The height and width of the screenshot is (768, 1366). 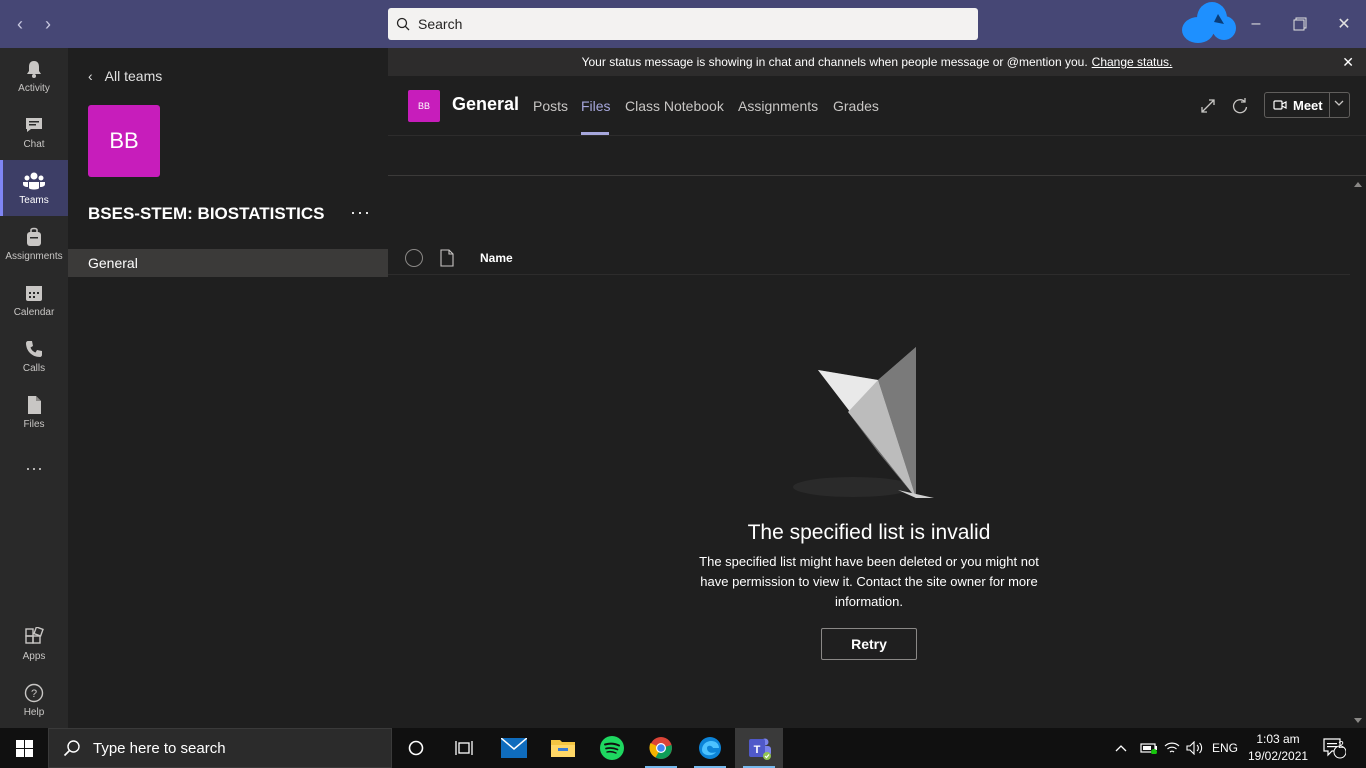 I want to click on task-view-button, so click(x=464, y=748).